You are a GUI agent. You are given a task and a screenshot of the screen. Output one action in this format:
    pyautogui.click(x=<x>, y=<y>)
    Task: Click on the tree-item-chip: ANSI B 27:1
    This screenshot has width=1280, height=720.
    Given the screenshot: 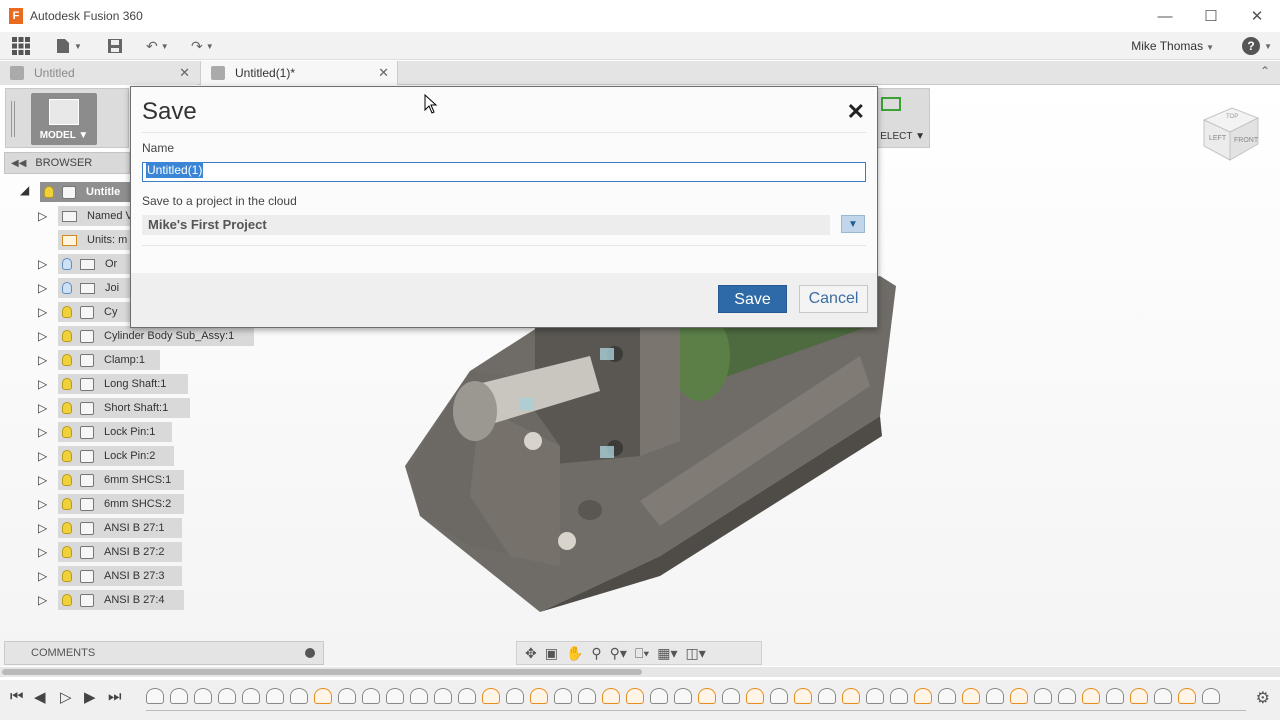 What is the action you would take?
    pyautogui.click(x=120, y=528)
    